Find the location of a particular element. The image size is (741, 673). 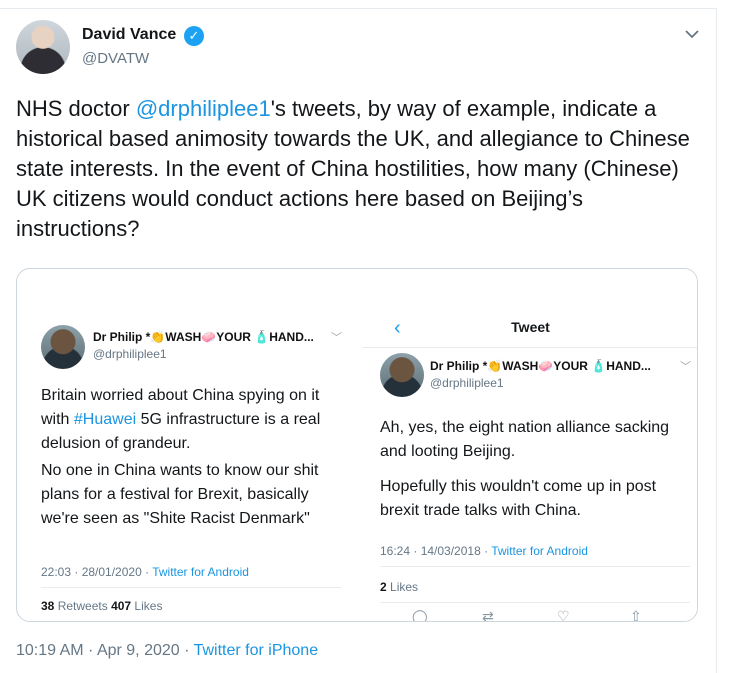

tweet-header: David Vance ✓ @DVATW is located at coordinates (361, 48).